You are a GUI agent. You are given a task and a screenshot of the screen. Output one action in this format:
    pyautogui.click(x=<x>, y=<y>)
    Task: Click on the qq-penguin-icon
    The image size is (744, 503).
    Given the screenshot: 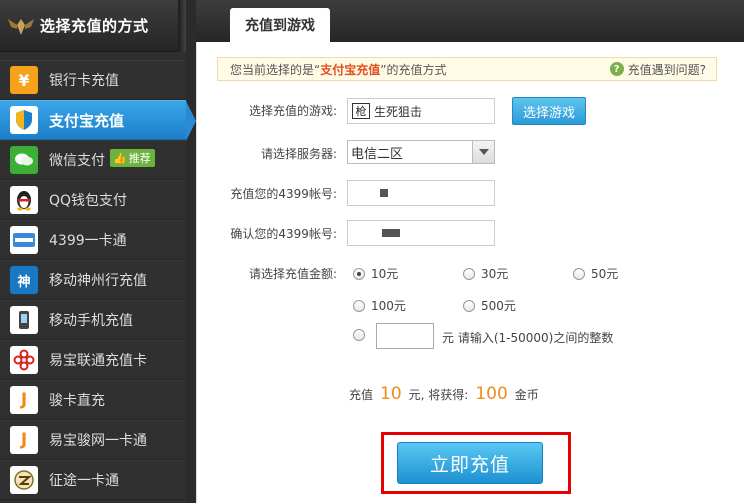 What is the action you would take?
    pyautogui.click(x=24, y=200)
    